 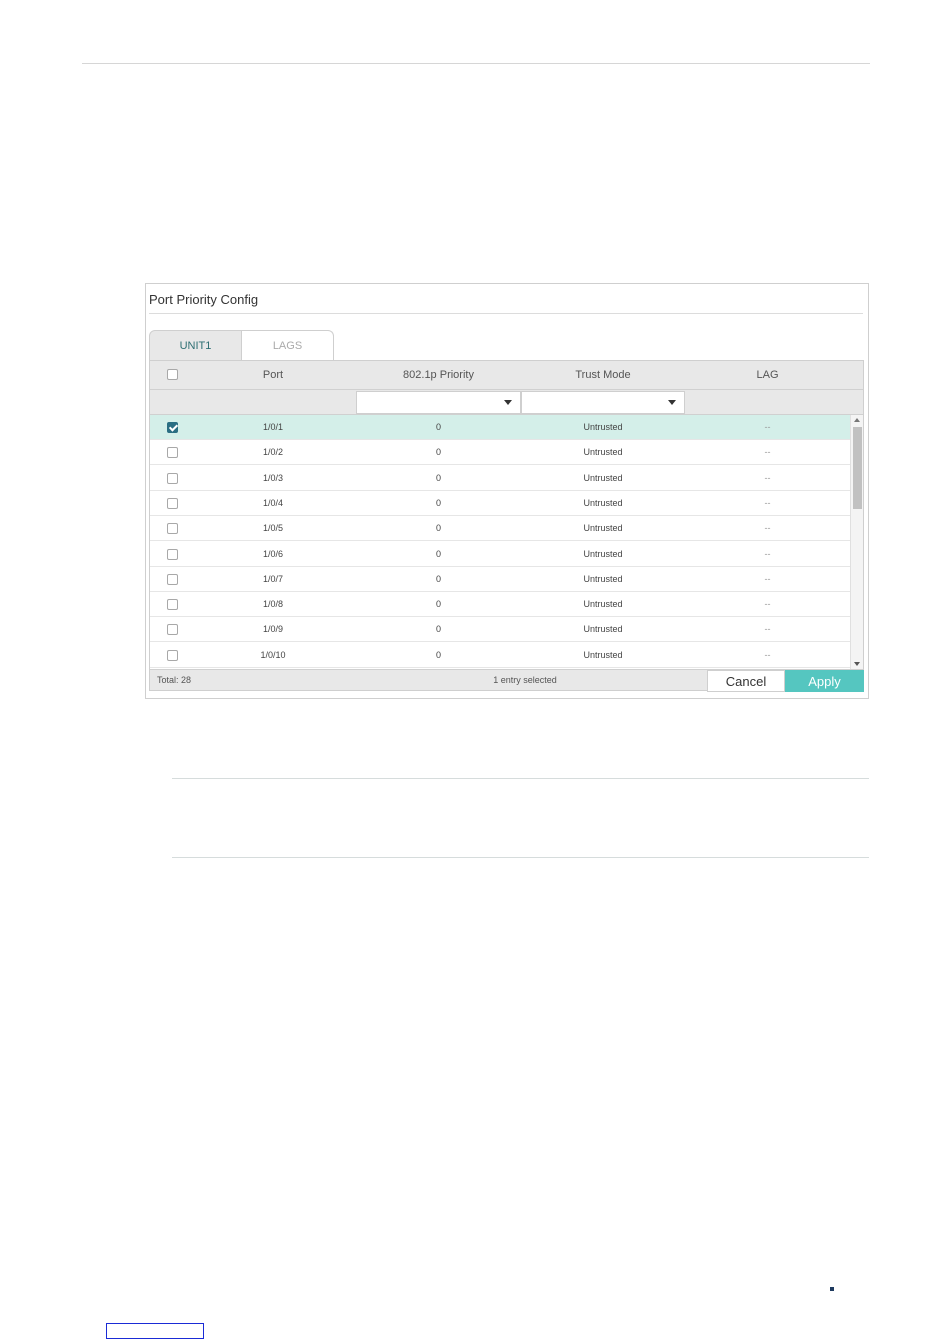 What do you see at coordinates (506, 313) in the screenshot?
I see `panel-divider` at bounding box center [506, 313].